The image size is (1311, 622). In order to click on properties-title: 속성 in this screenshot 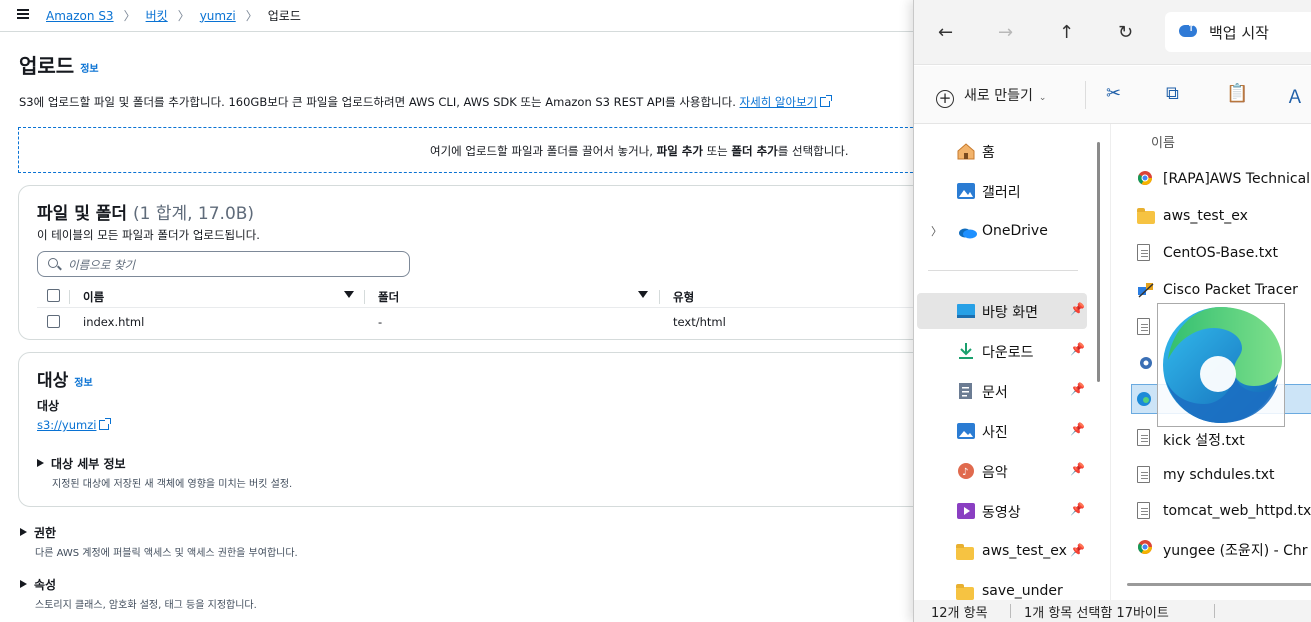, I will do `click(45, 585)`.